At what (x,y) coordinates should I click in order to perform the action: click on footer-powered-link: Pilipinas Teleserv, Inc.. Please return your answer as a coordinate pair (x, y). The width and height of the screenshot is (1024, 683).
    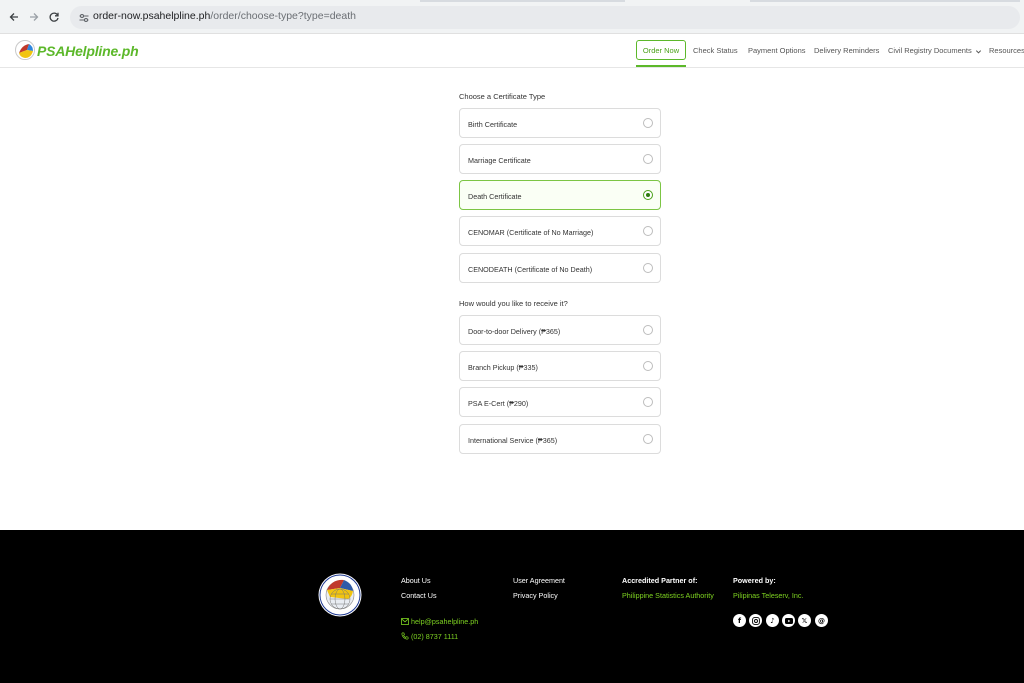
    Looking at the image, I should click on (768, 595).